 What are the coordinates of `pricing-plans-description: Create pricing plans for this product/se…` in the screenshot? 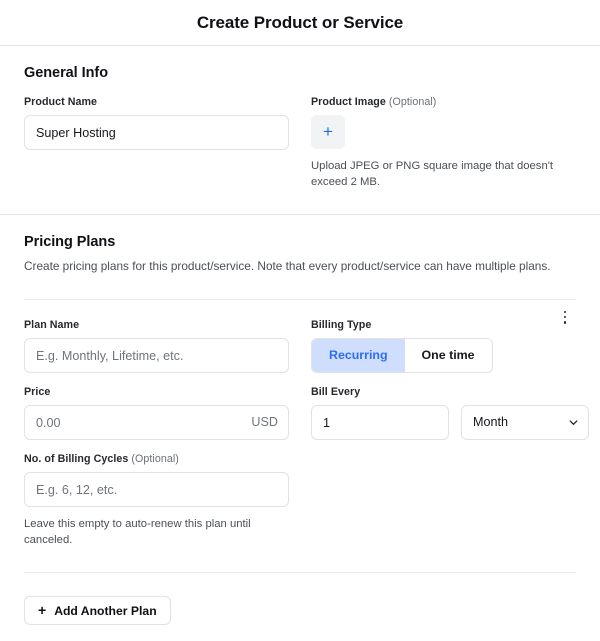 It's located at (287, 266).